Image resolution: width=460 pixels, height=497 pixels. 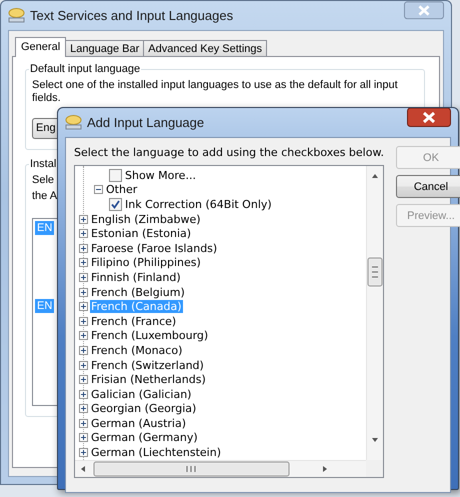 What do you see at coordinates (150, 335) in the screenshot?
I see `tree-item: French (Luxembourg)` at bounding box center [150, 335].